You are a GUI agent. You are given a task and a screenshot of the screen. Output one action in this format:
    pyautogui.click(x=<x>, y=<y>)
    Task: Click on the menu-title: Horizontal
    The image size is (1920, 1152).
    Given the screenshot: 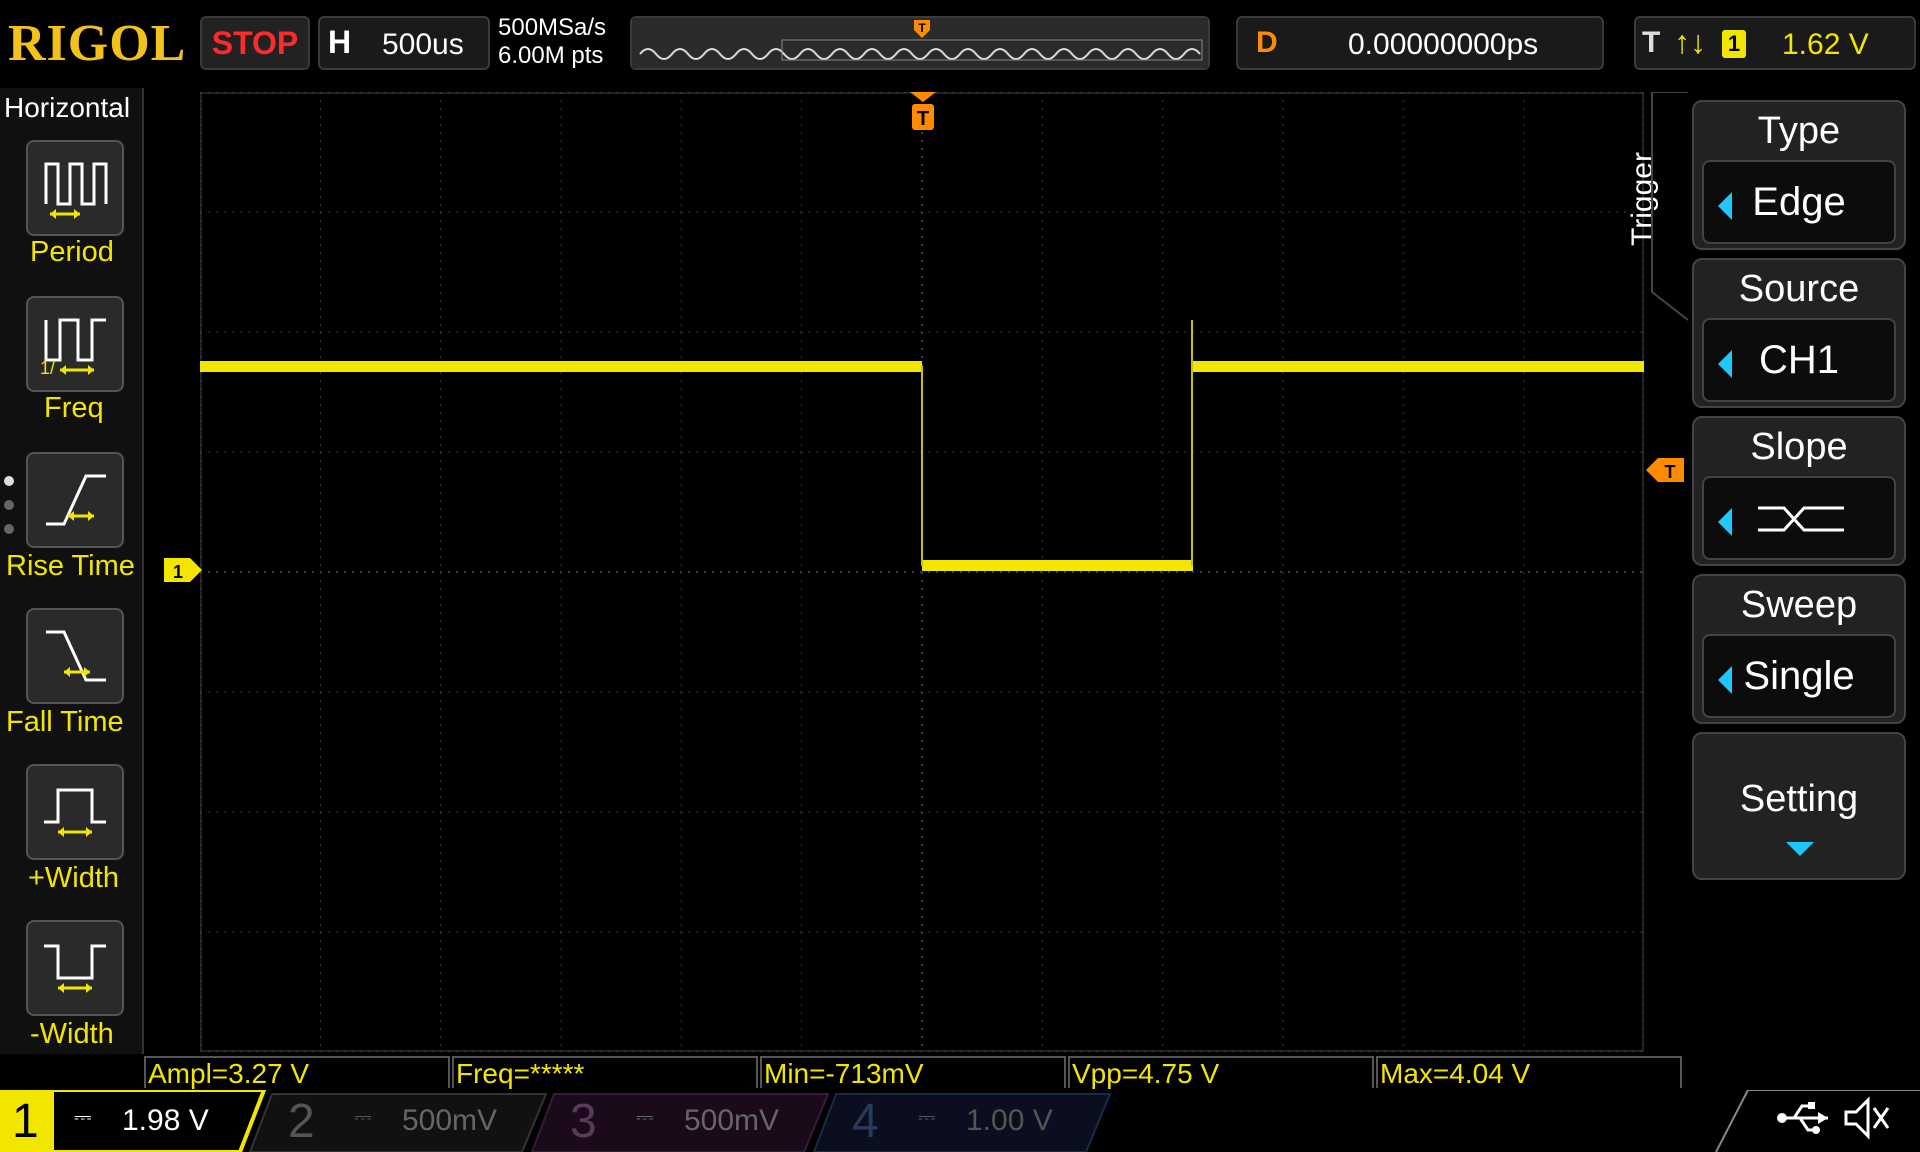 What is the action you would take?
    pyautogui.click(x=67, y=107)
    